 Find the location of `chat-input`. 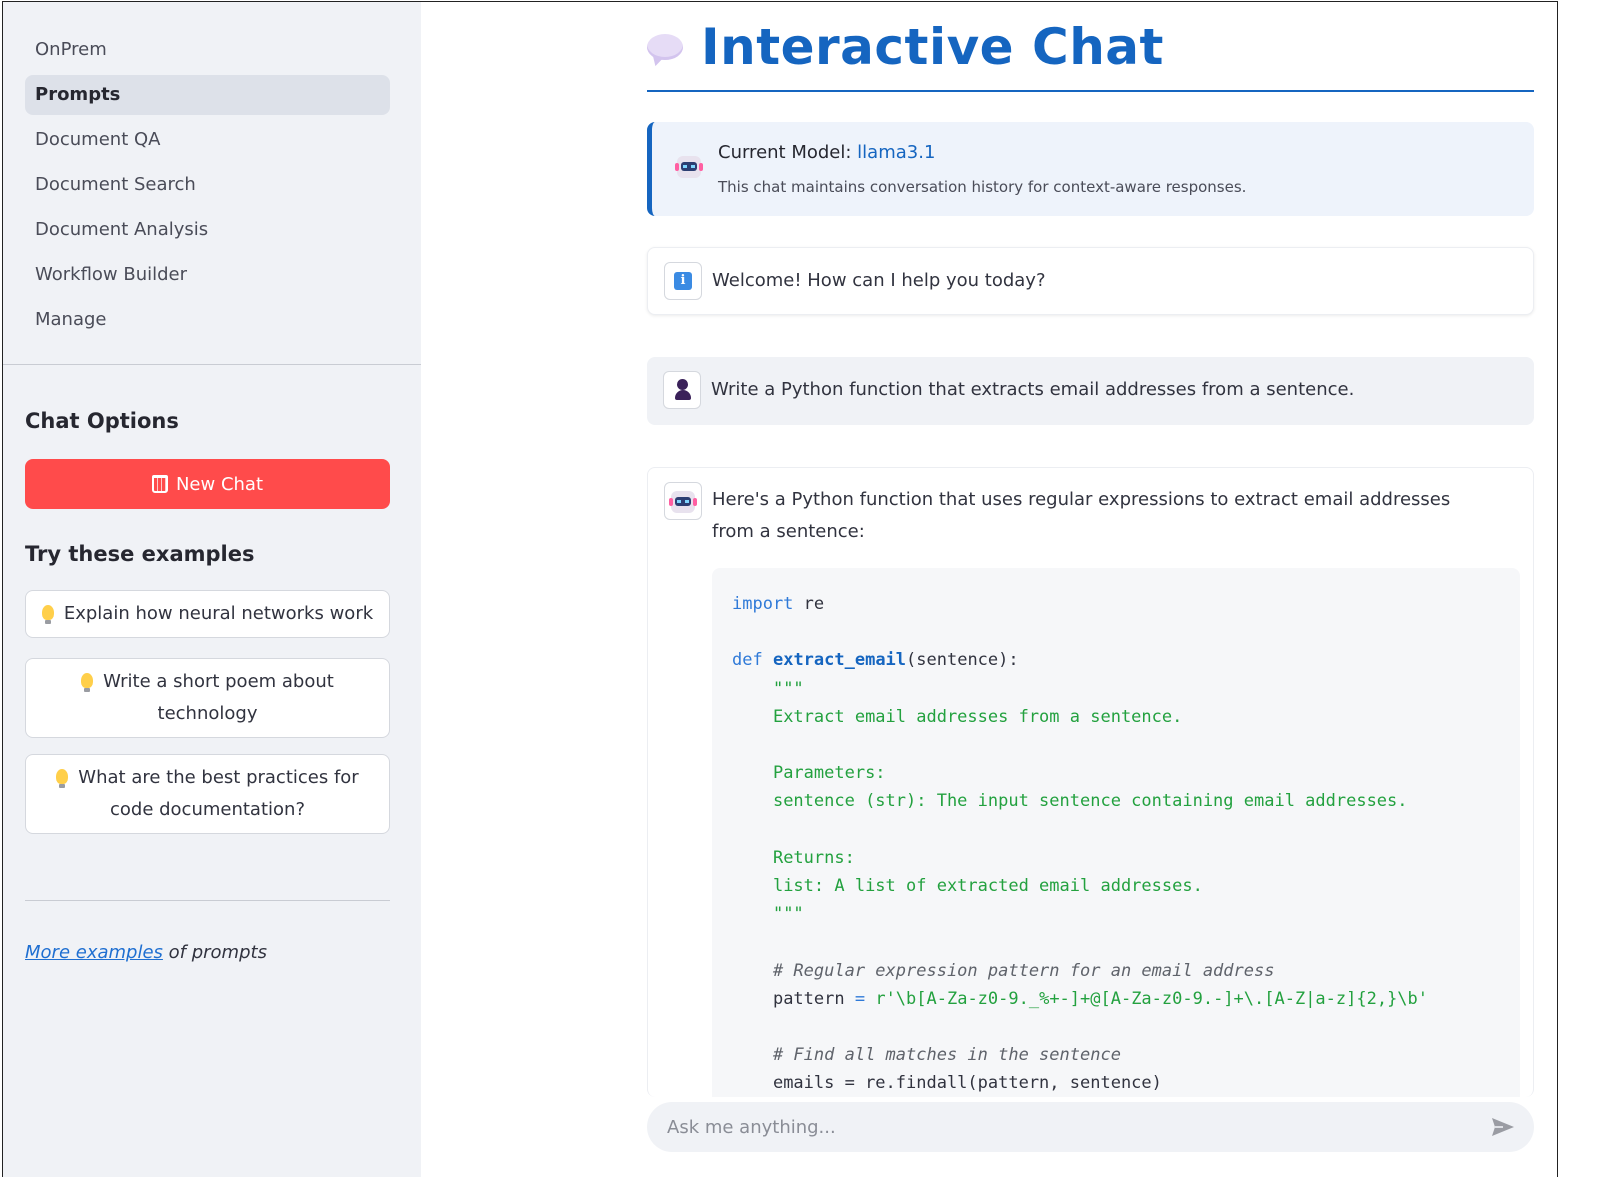

chat-input is located at coordinates (1090, 1127).